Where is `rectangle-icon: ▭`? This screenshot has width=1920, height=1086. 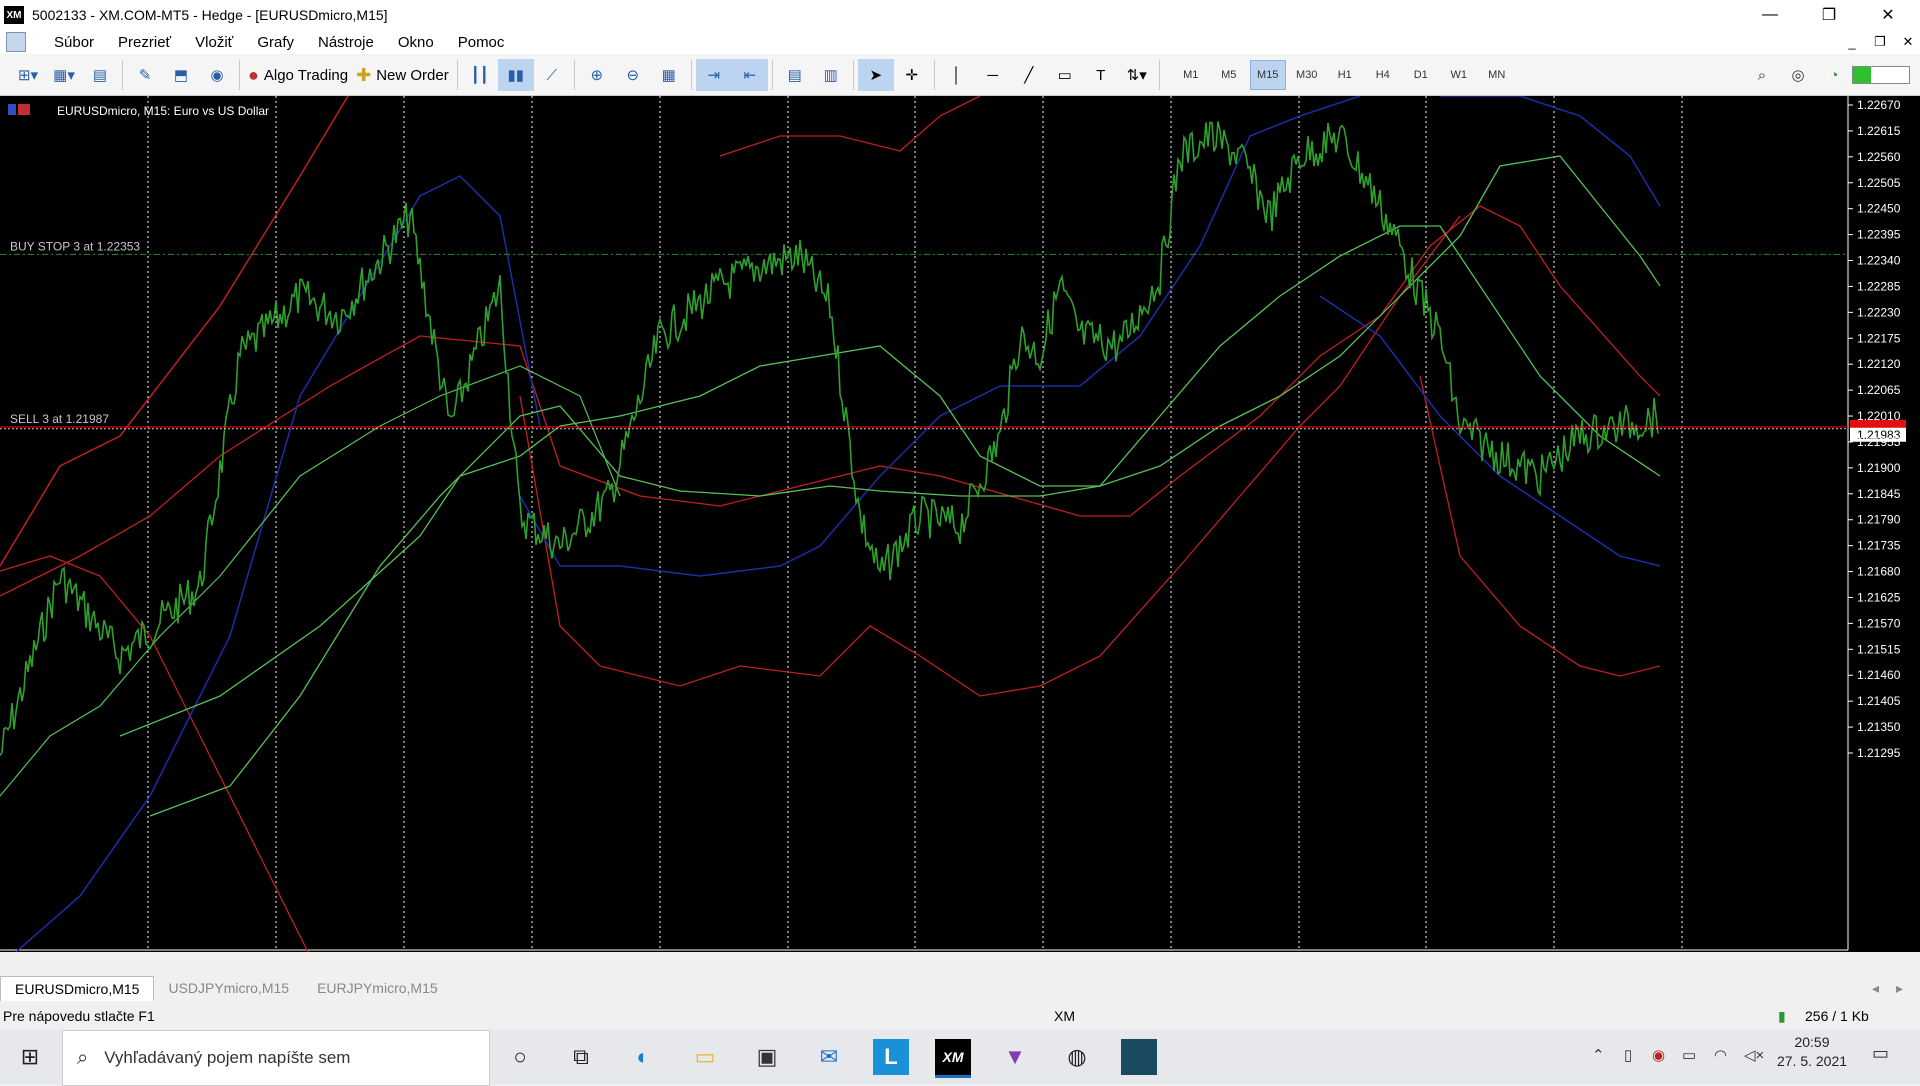
rectangle-icon: ▭ is located at coordinates (1065, 75).